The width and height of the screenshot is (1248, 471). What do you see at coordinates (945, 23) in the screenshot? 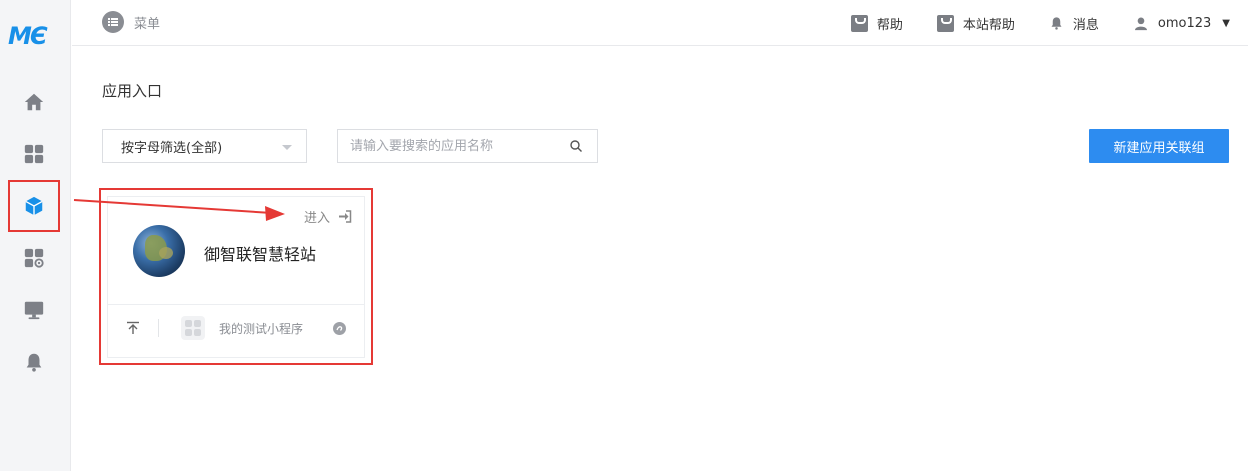
I see `site-help-bag-icon` at bounding box center [945, 23].